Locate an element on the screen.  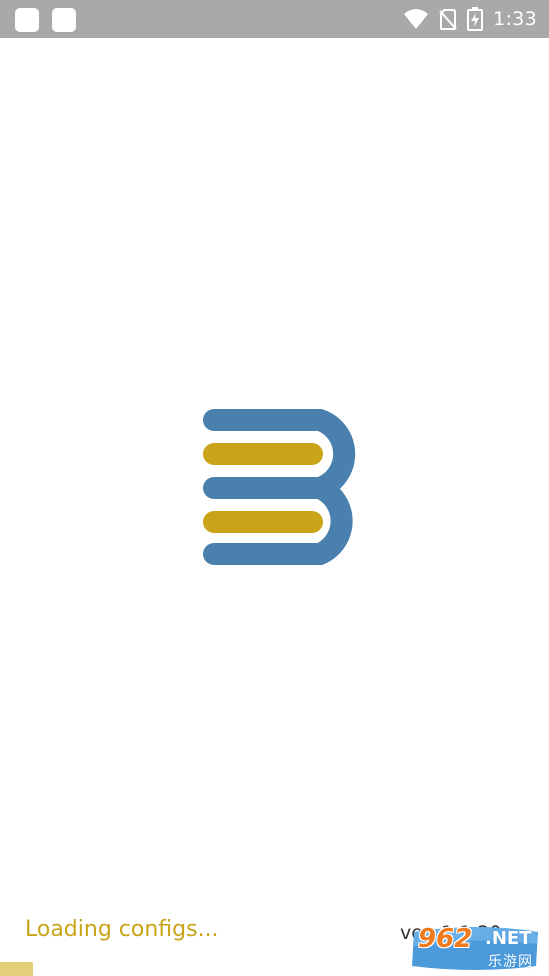
watermark-suffix: .NET is located at coordinates (508, 938).